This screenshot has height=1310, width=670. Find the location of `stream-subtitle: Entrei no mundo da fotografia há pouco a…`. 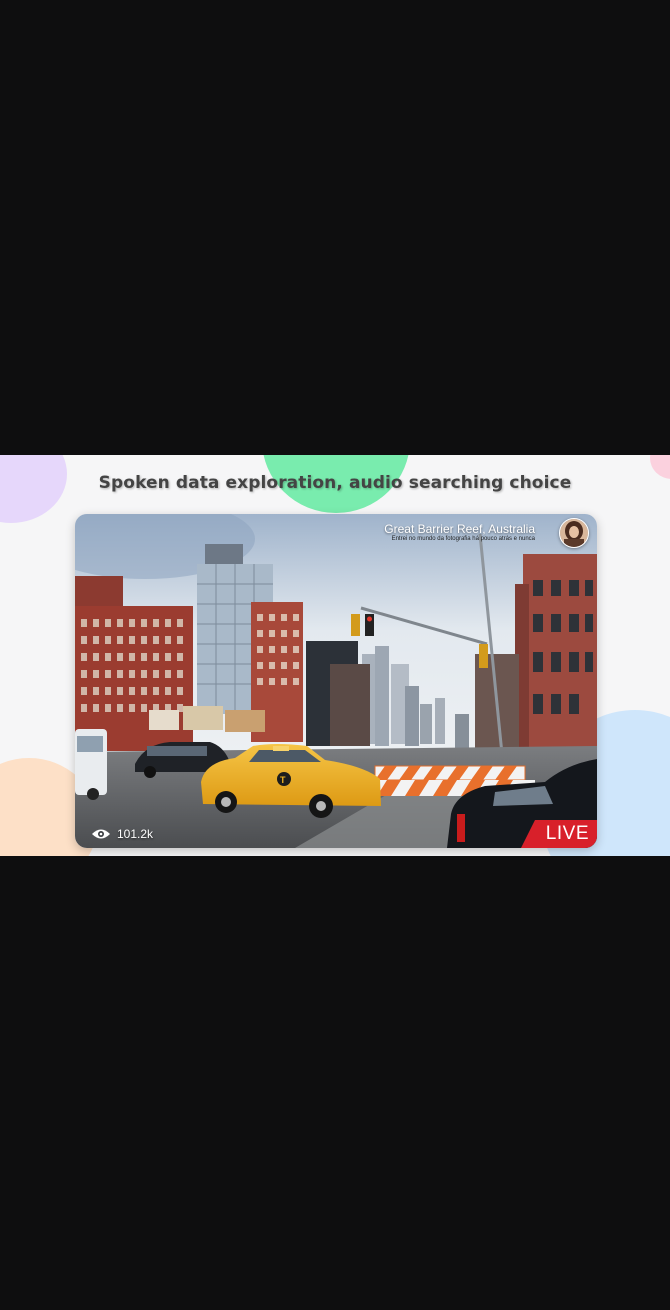

stream-subtitle: Entrei no mundo da fotografia há pouco a… is located at coordinates (463, 539).